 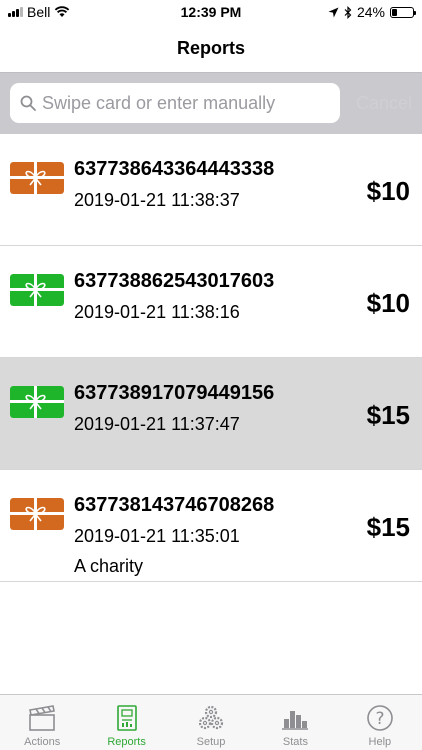 I want to click on cancel-button: Cancel, so click(x=384, y=103).